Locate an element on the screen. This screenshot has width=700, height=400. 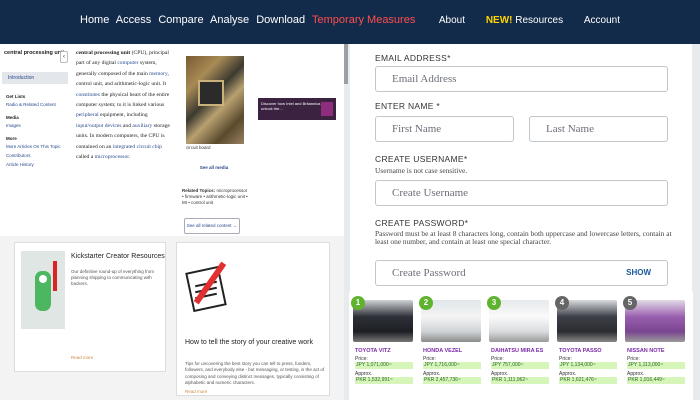
password-placeholder: Create Password is located at coordinates (429, 273).